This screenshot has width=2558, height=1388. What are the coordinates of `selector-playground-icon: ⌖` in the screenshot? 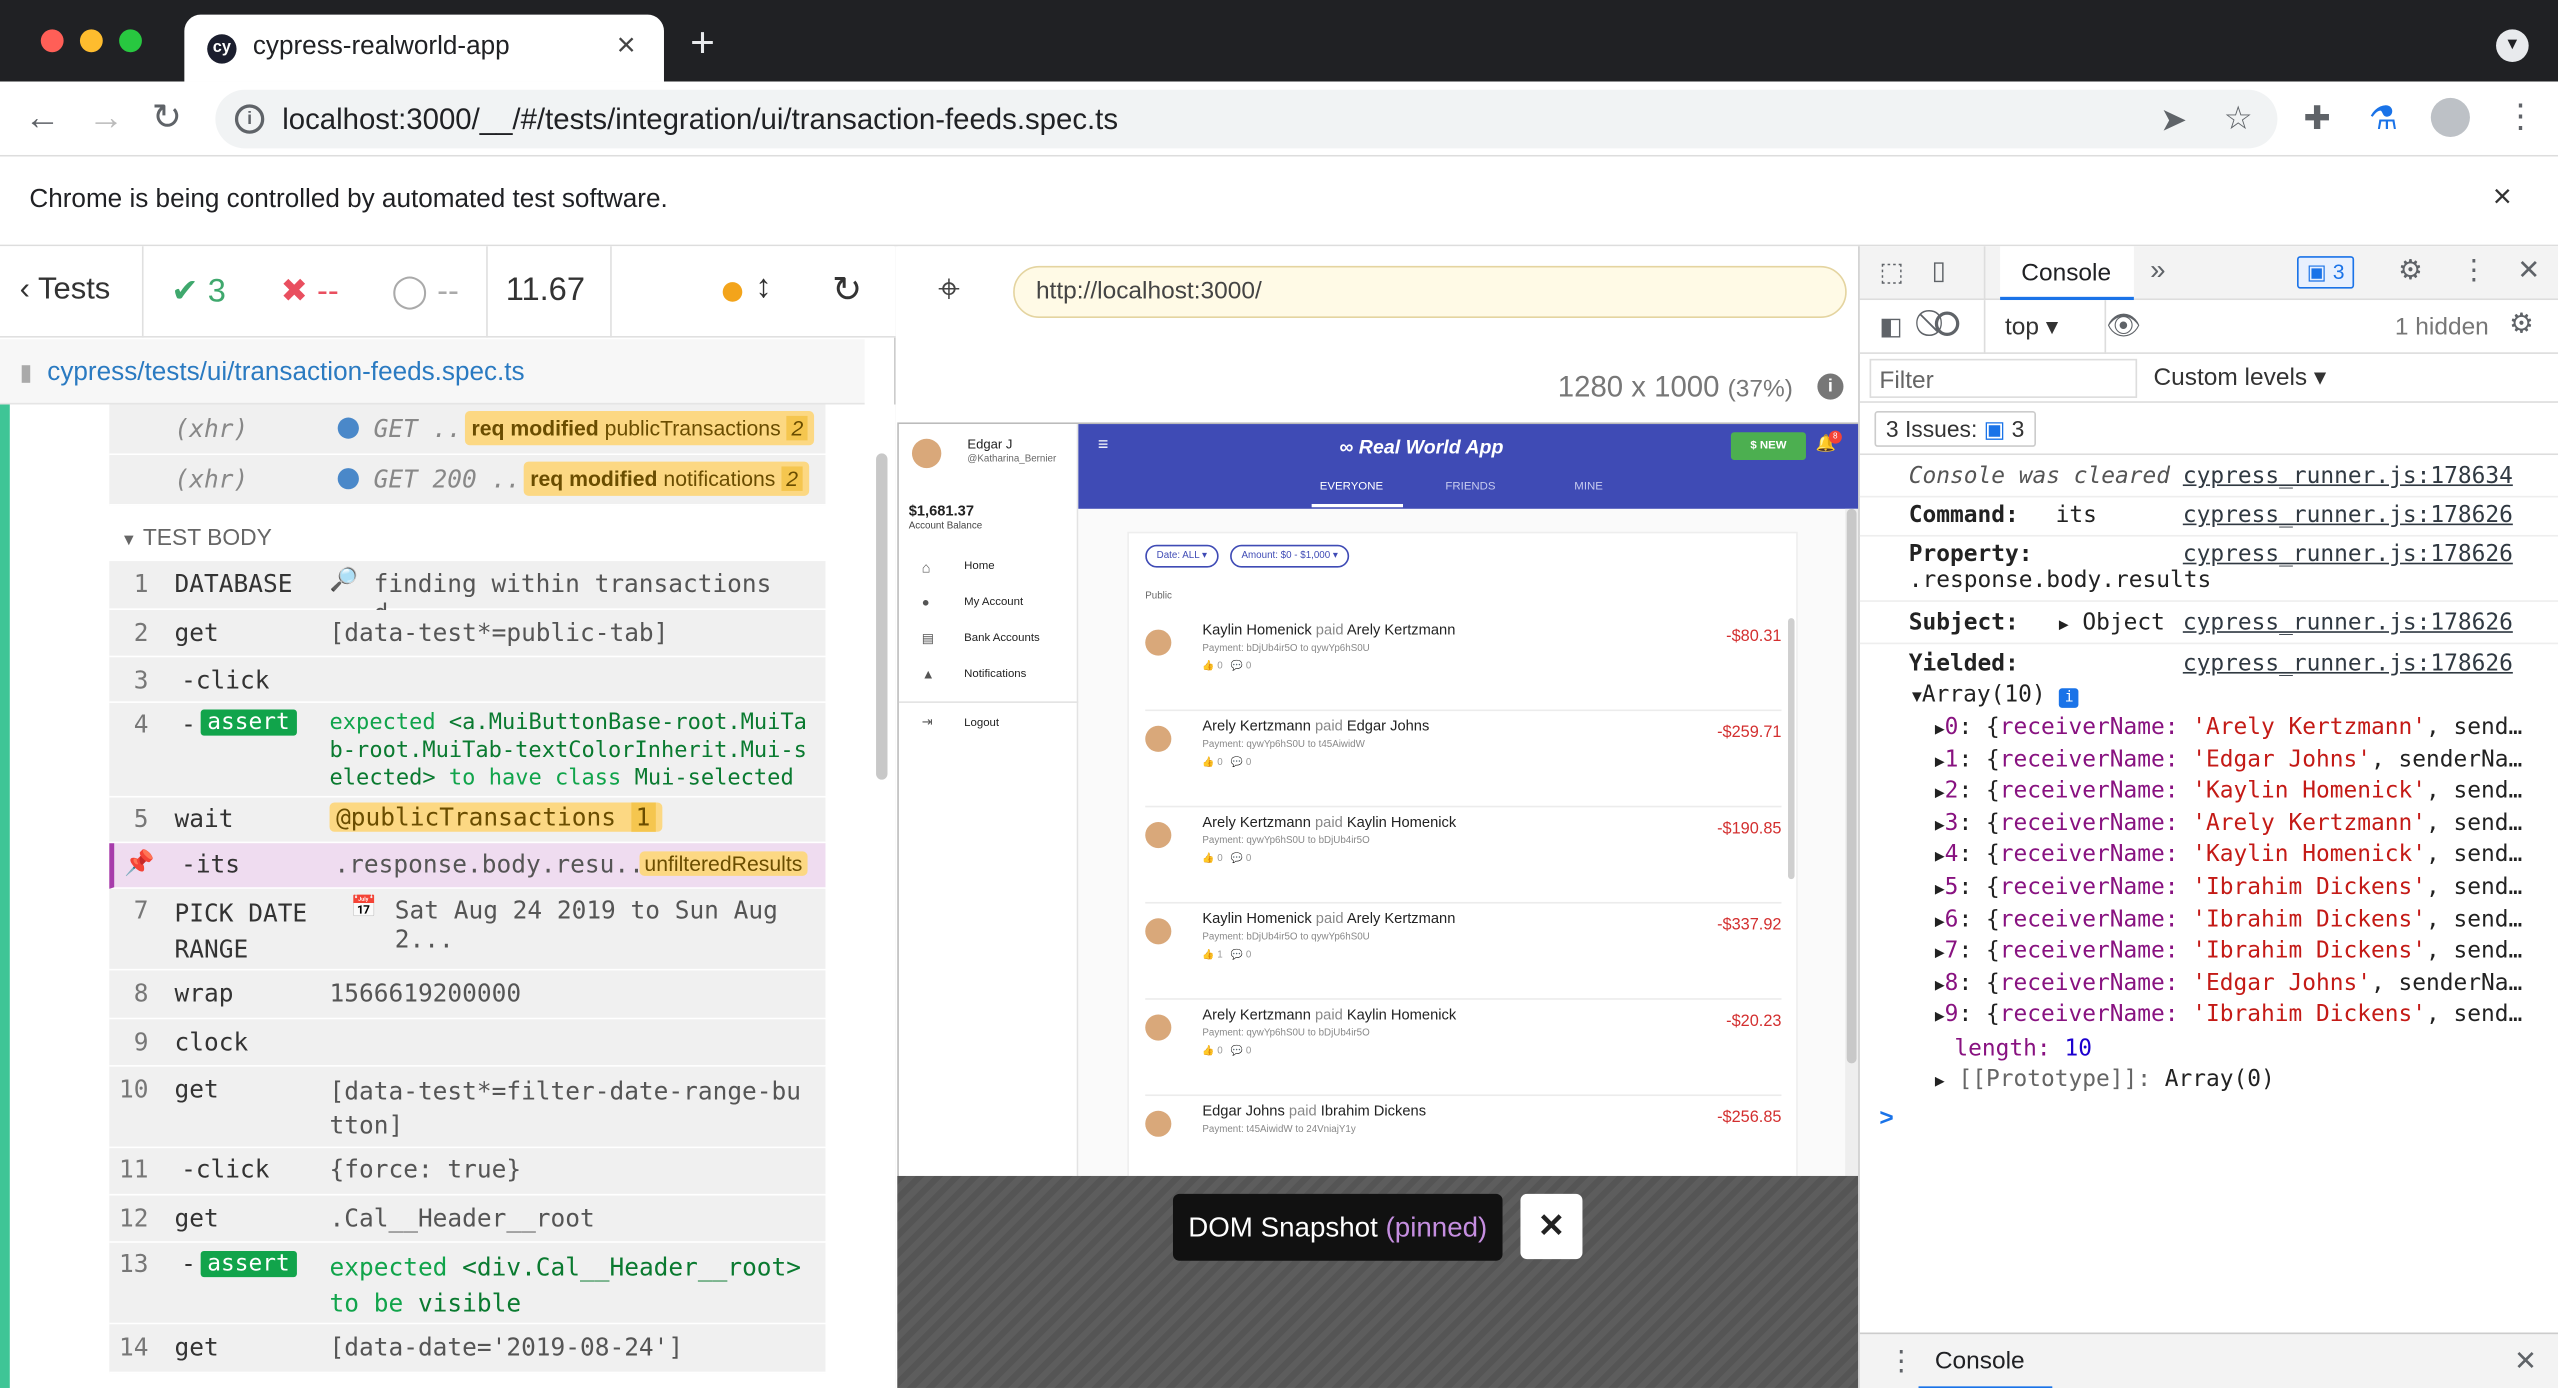 It's located at (949, 290).